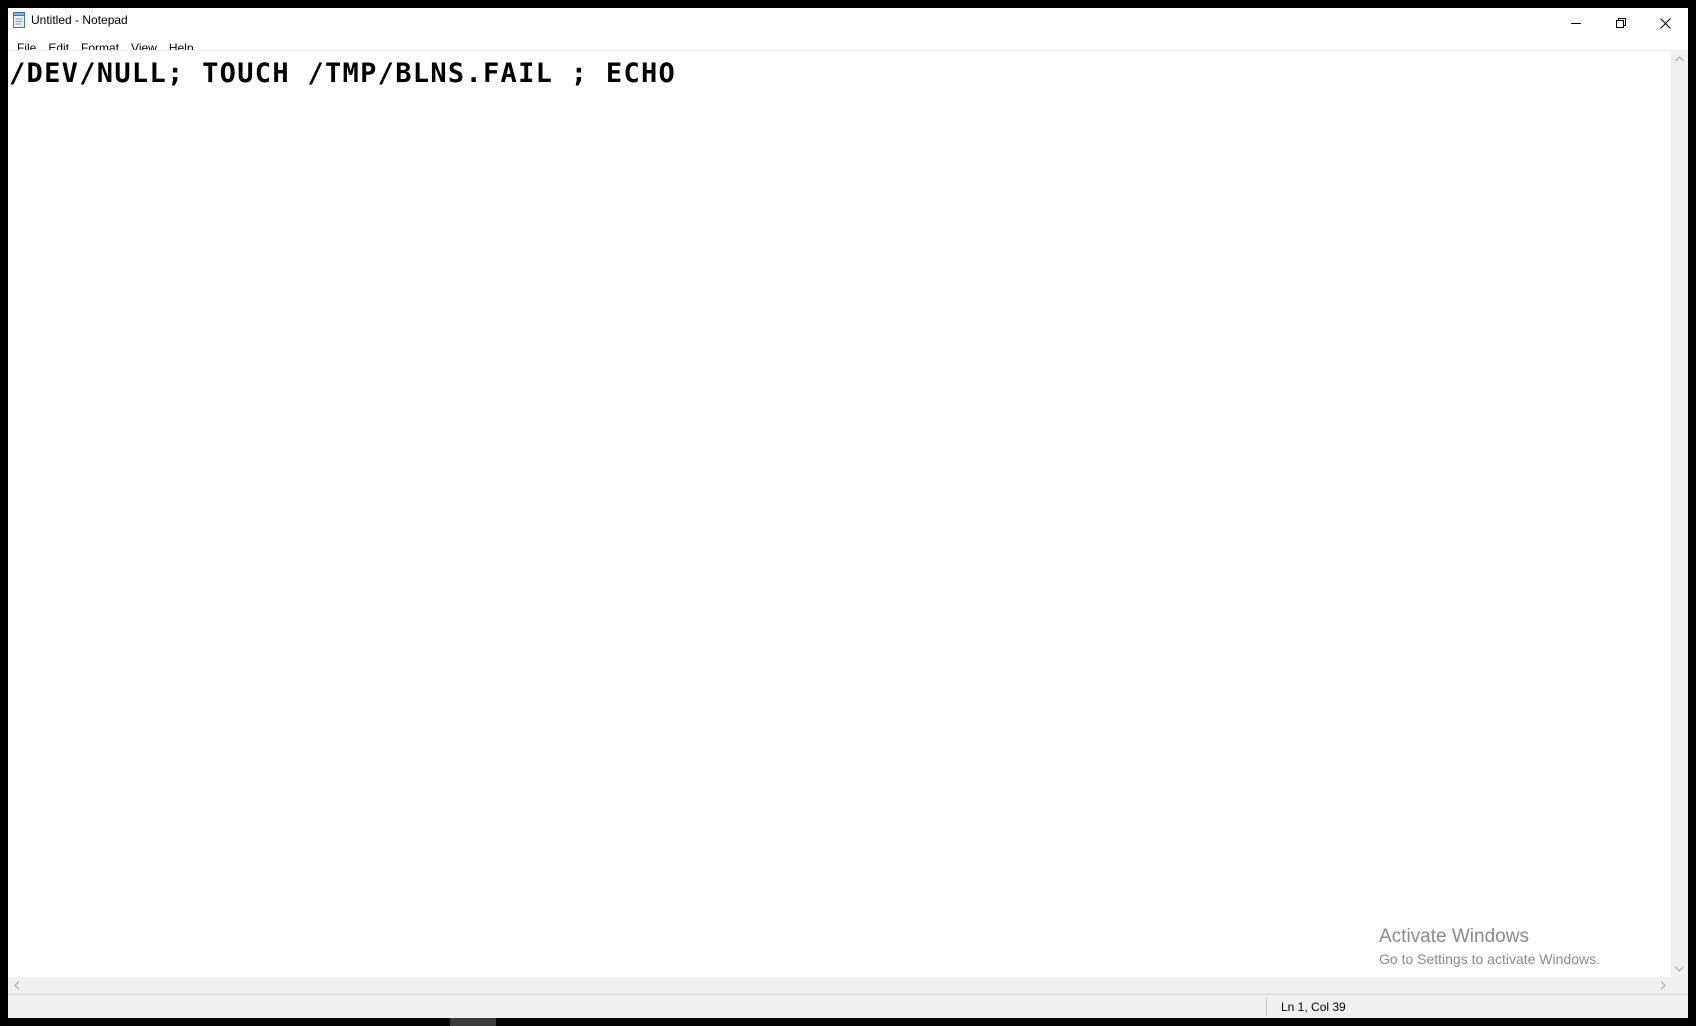 Image resolution: width=1696 pixels, height=1026 pixels. I want to click on window-title: Untitled - Notepad, so click(79, 20).